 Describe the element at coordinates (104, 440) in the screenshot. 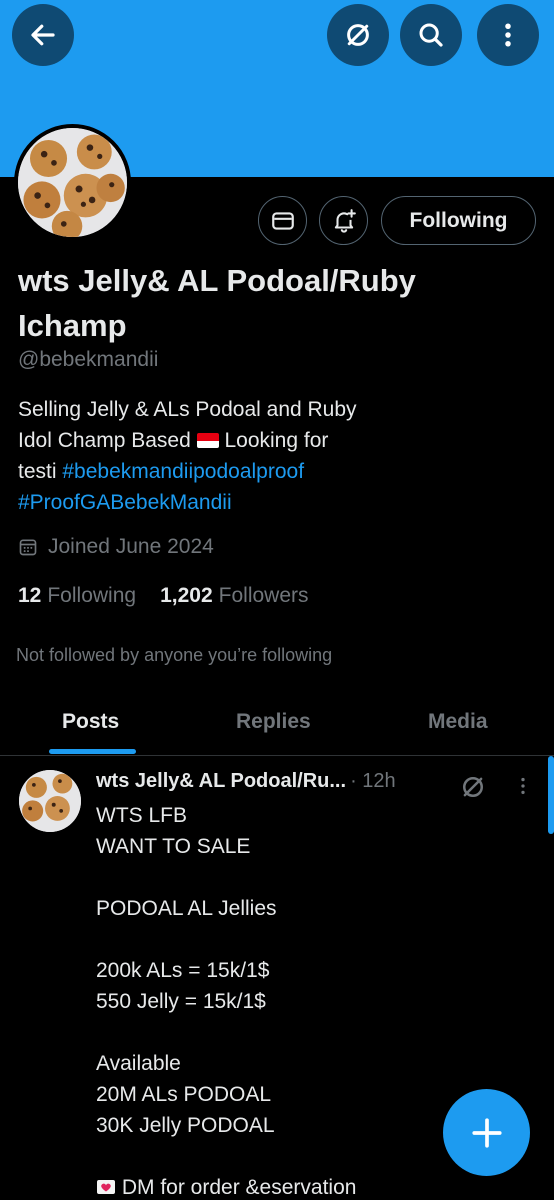

I see `bio-line2a: Idol Champ Based` at that location.